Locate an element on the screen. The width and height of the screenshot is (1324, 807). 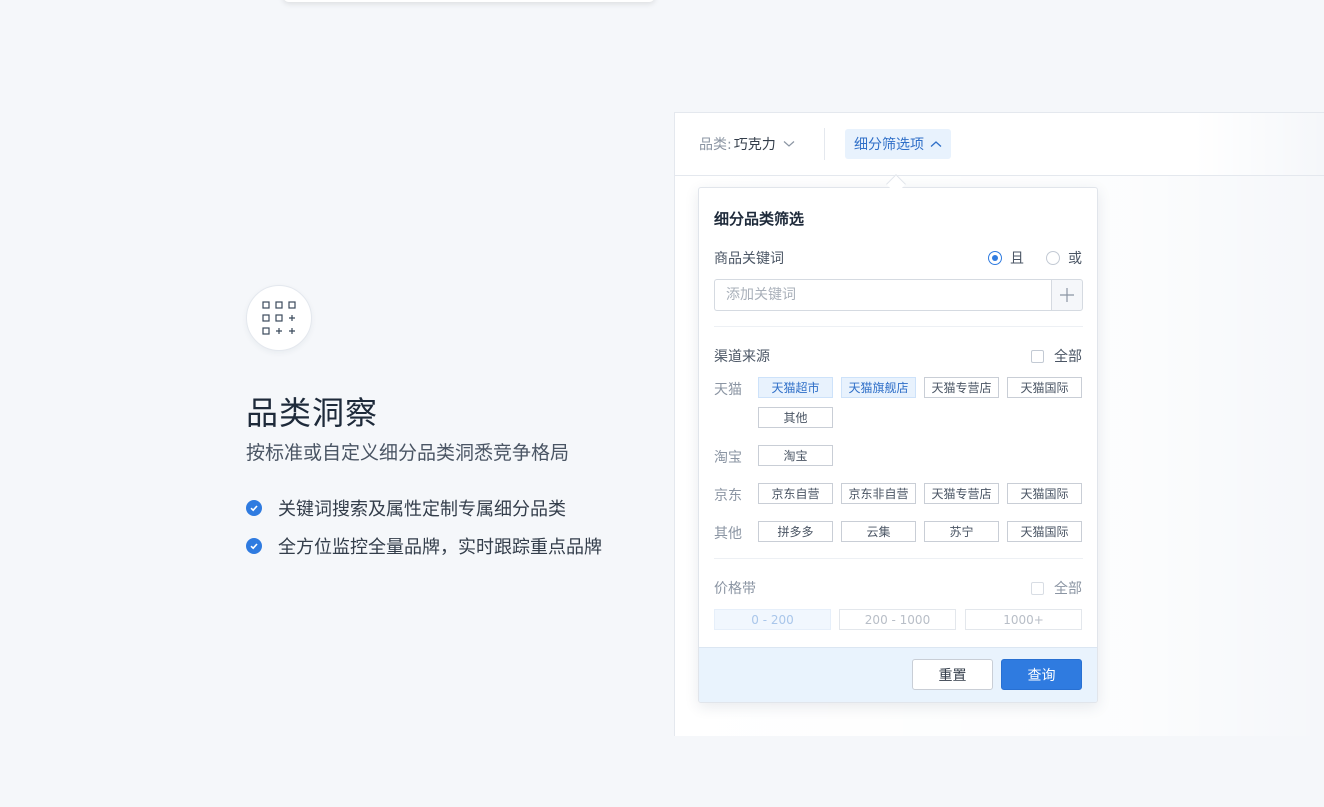
radio-and is located at coordinates (995, 258).